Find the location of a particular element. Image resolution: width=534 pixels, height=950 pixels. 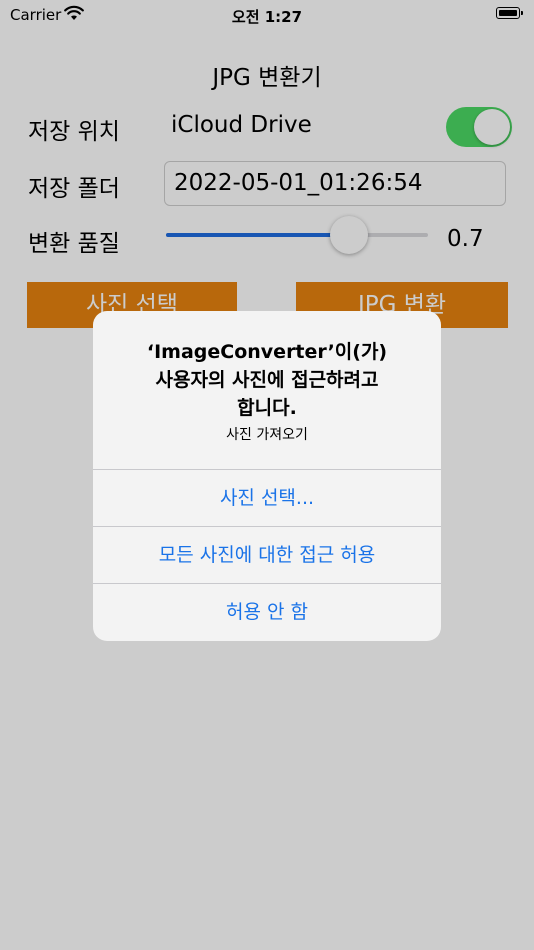

allow-all-photos-action: 모든 사진에 대한 접근 허용 is located at coordinates (267, 555).